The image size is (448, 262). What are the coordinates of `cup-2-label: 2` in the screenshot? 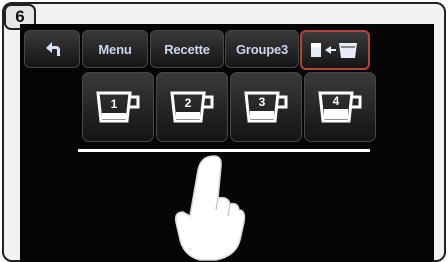 It's located at (188, 103).